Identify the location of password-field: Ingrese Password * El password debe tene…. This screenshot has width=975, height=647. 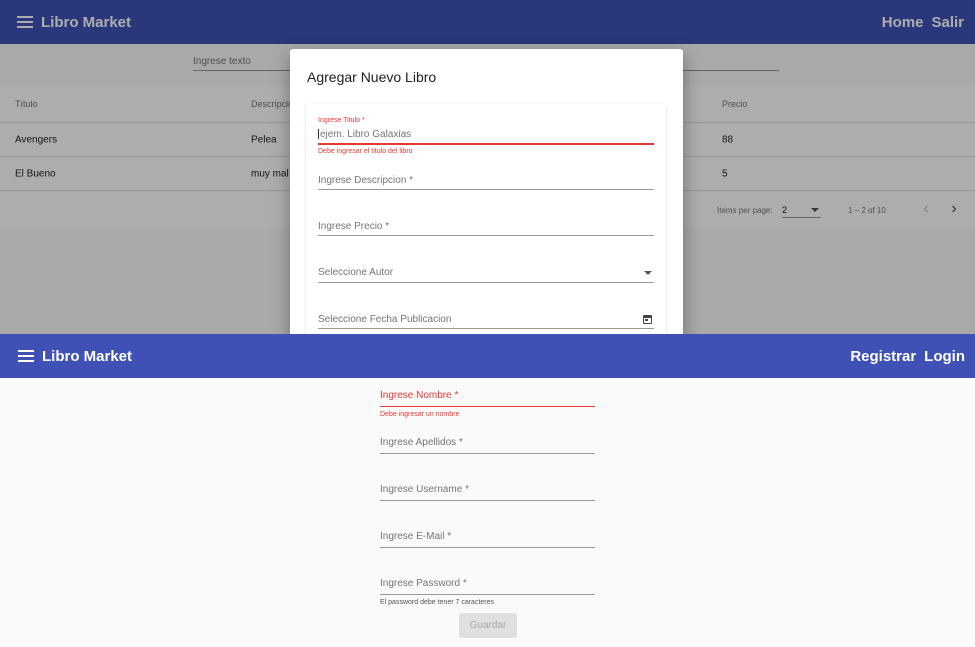
(487, 593).